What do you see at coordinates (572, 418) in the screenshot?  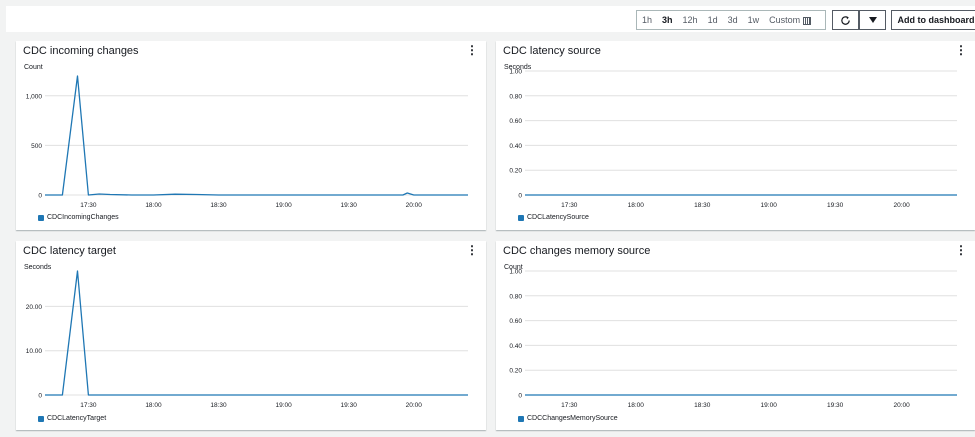 I see `legend-label: CDCChangesMemorySource` at bounding box center [572, 418].